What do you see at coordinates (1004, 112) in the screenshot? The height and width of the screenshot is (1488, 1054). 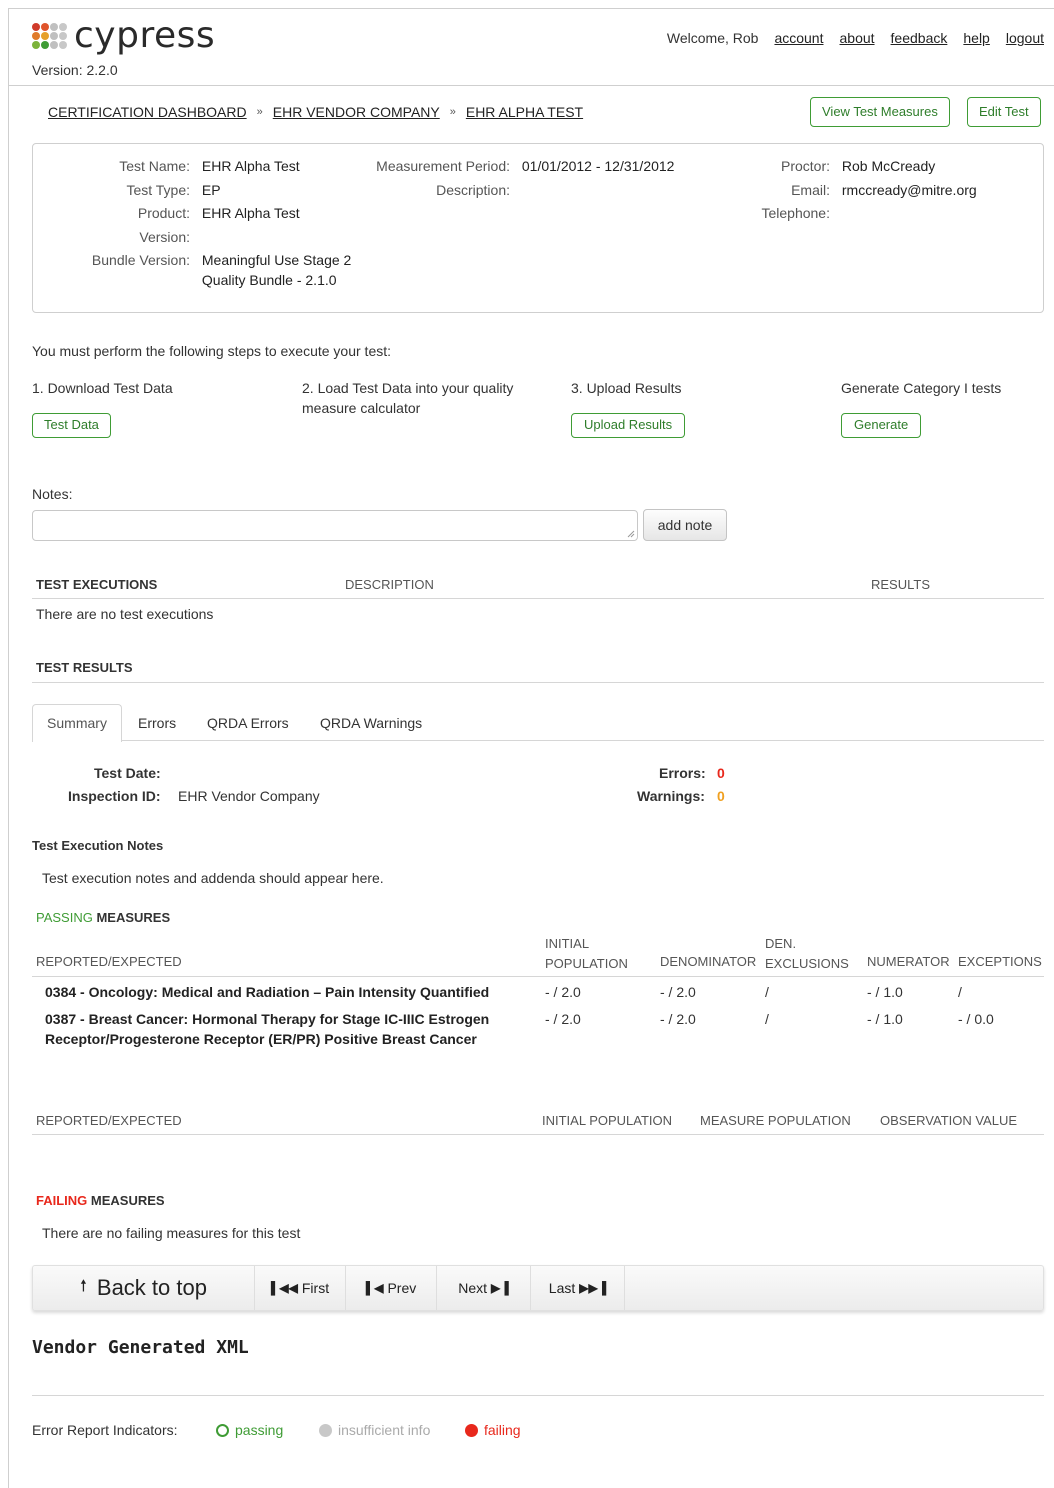 I see `edit-test-button: Edit Test` at bounding box center [1004, 112].